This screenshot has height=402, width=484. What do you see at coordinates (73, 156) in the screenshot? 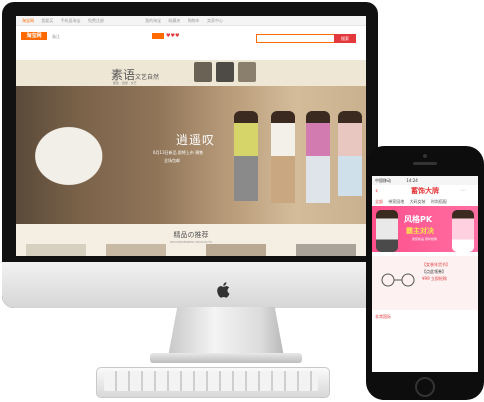
I see `model-reclining-figure` at bounding box center [73, 156].